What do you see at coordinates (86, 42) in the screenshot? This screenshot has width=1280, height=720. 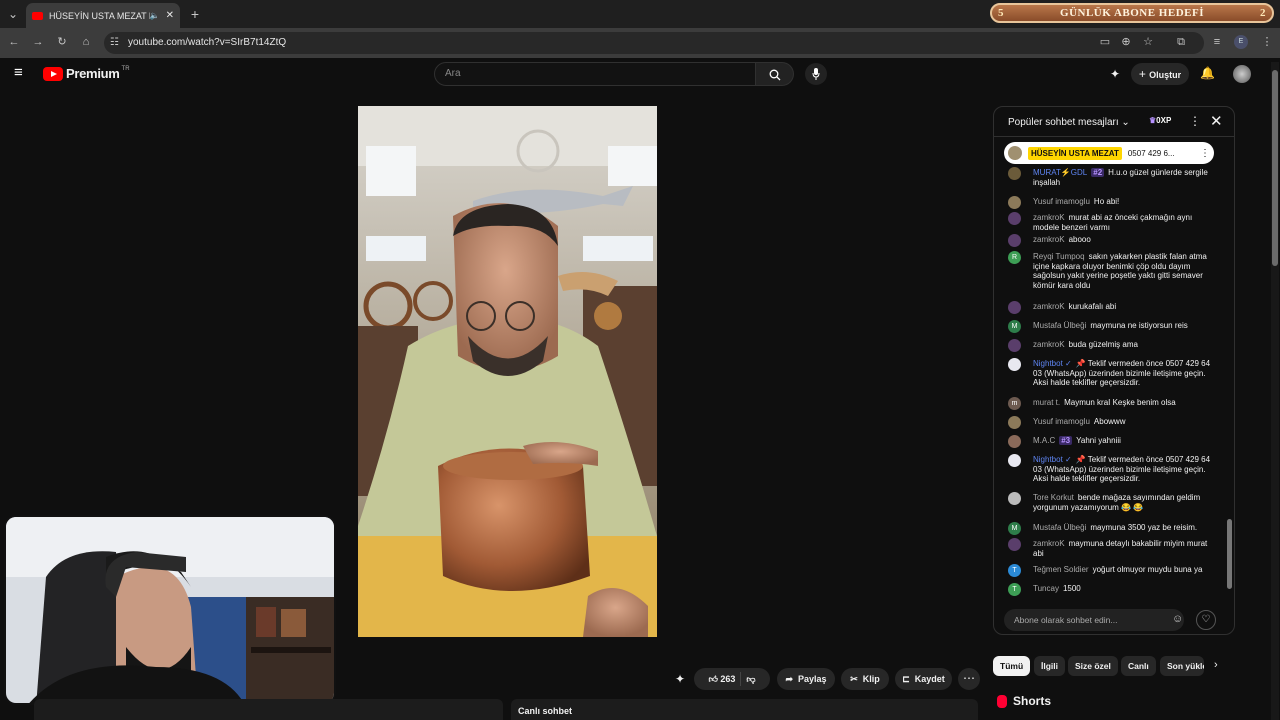 I see `home-icon: ⌂` at bounding box center [86, 42].